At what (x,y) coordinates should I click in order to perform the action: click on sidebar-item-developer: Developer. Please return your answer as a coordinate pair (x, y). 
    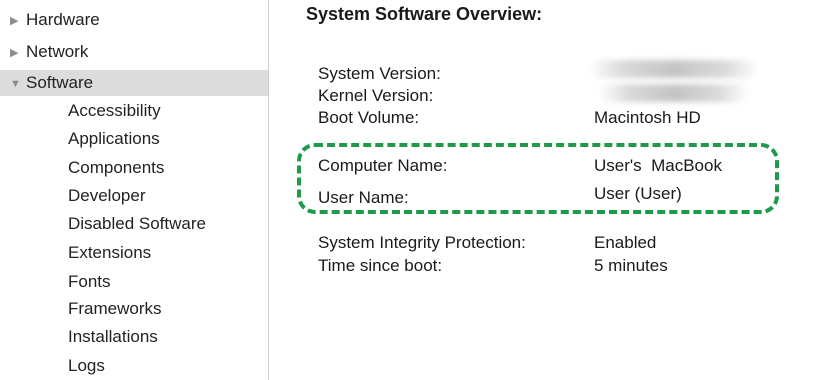
    Looking at the image, I should click on (107, 196).